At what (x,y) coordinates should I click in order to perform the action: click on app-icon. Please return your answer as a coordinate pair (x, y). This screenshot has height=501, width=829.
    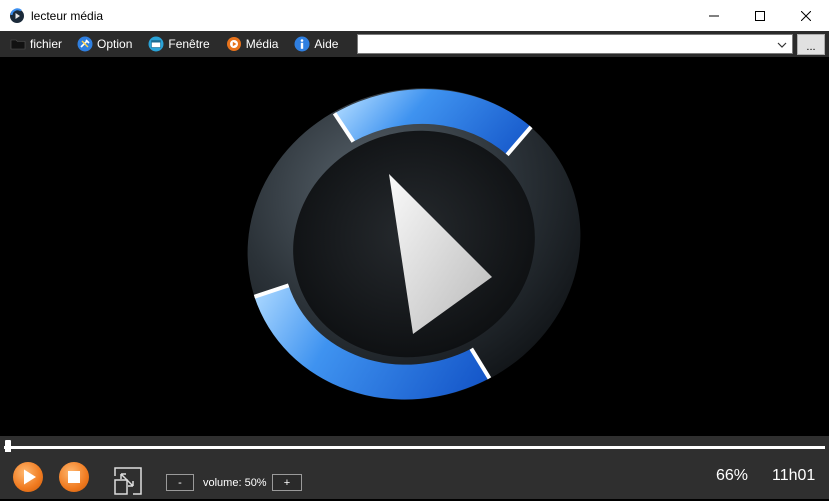
    Looking at the image, I should click on (17, 15).